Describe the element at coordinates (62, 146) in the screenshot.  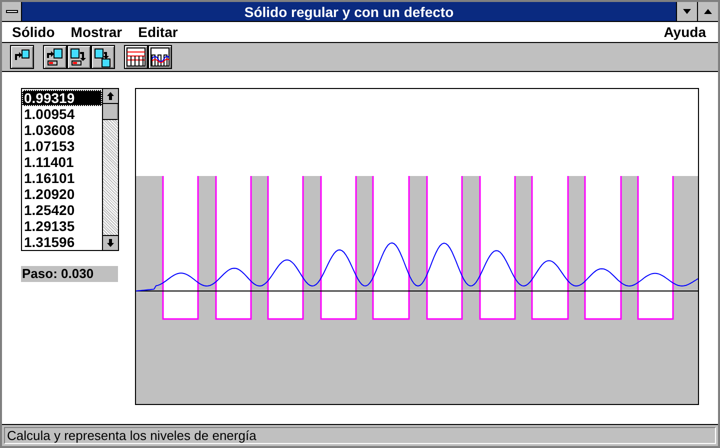
I see `list-item: 1.07153` at that location.